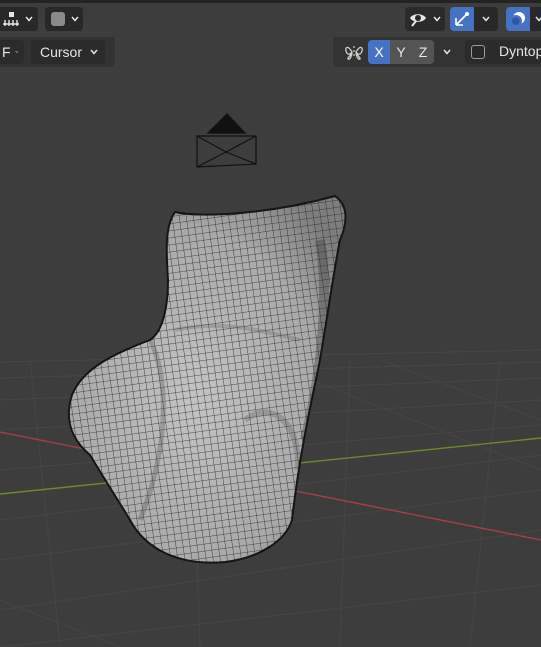  I want to click on mirror-y-label: Y, so click(401, 52).